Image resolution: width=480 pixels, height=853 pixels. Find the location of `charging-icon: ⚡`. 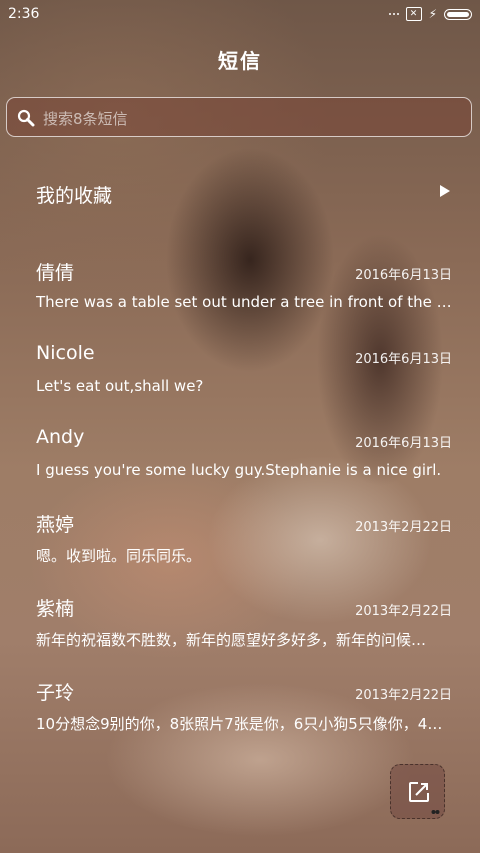

charging-icon: ⚡ is located at coordinates (432, 14).